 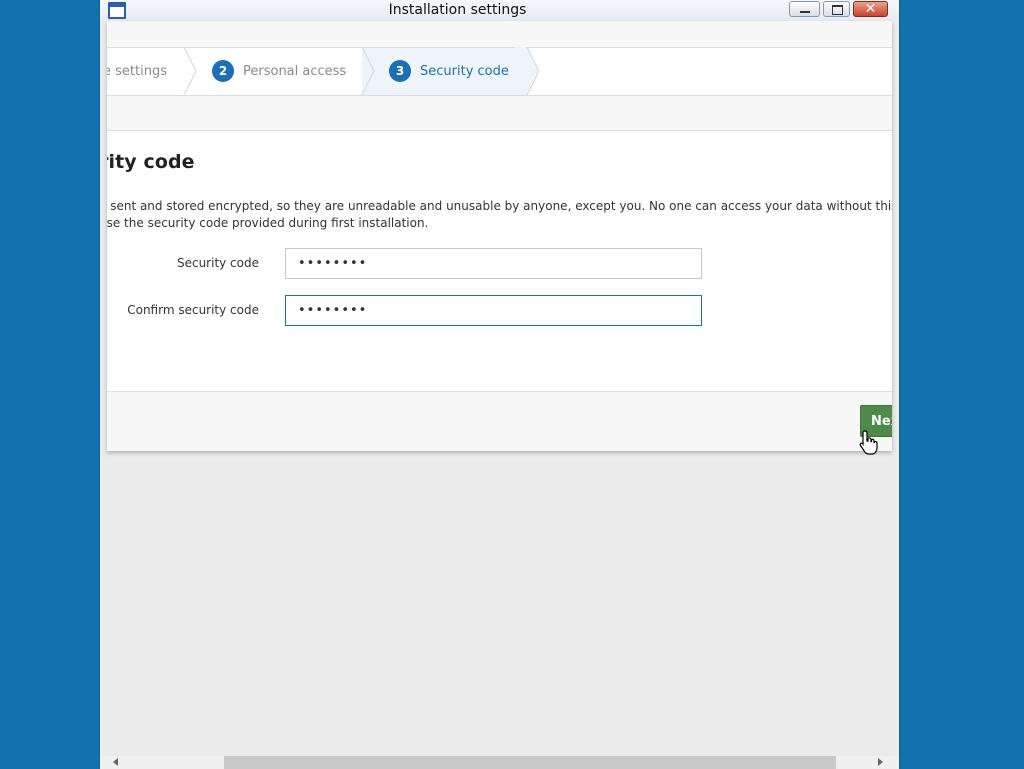 What do you see at coordinates (464, 71) in the screenshot?
I see `wizard-step-3-label: Security code` at bounding box center [464, 71].